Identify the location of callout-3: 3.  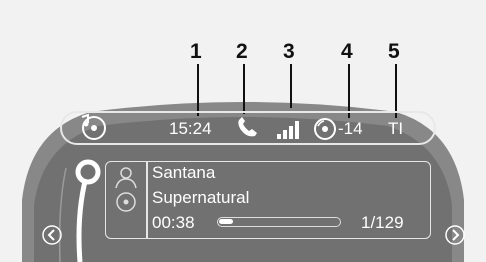
(289, 51).